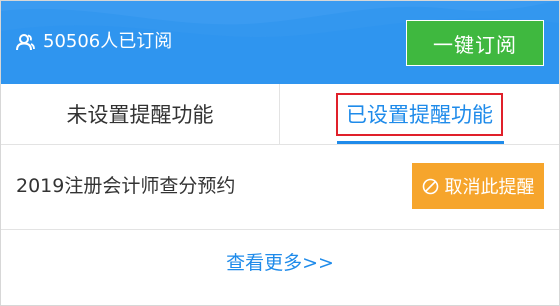  I want to click on active-tab-indicator, so click(420, 142).